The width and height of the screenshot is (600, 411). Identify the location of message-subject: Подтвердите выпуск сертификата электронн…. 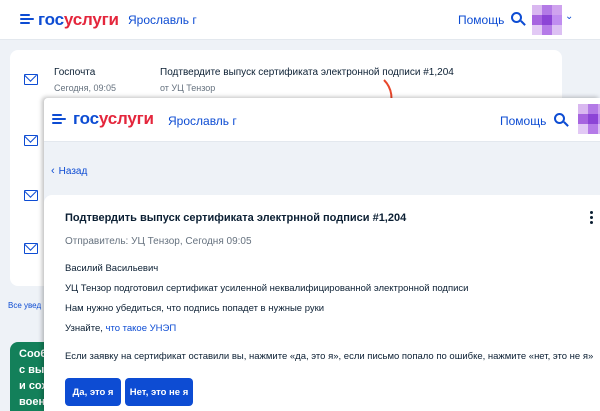
(307, 72).